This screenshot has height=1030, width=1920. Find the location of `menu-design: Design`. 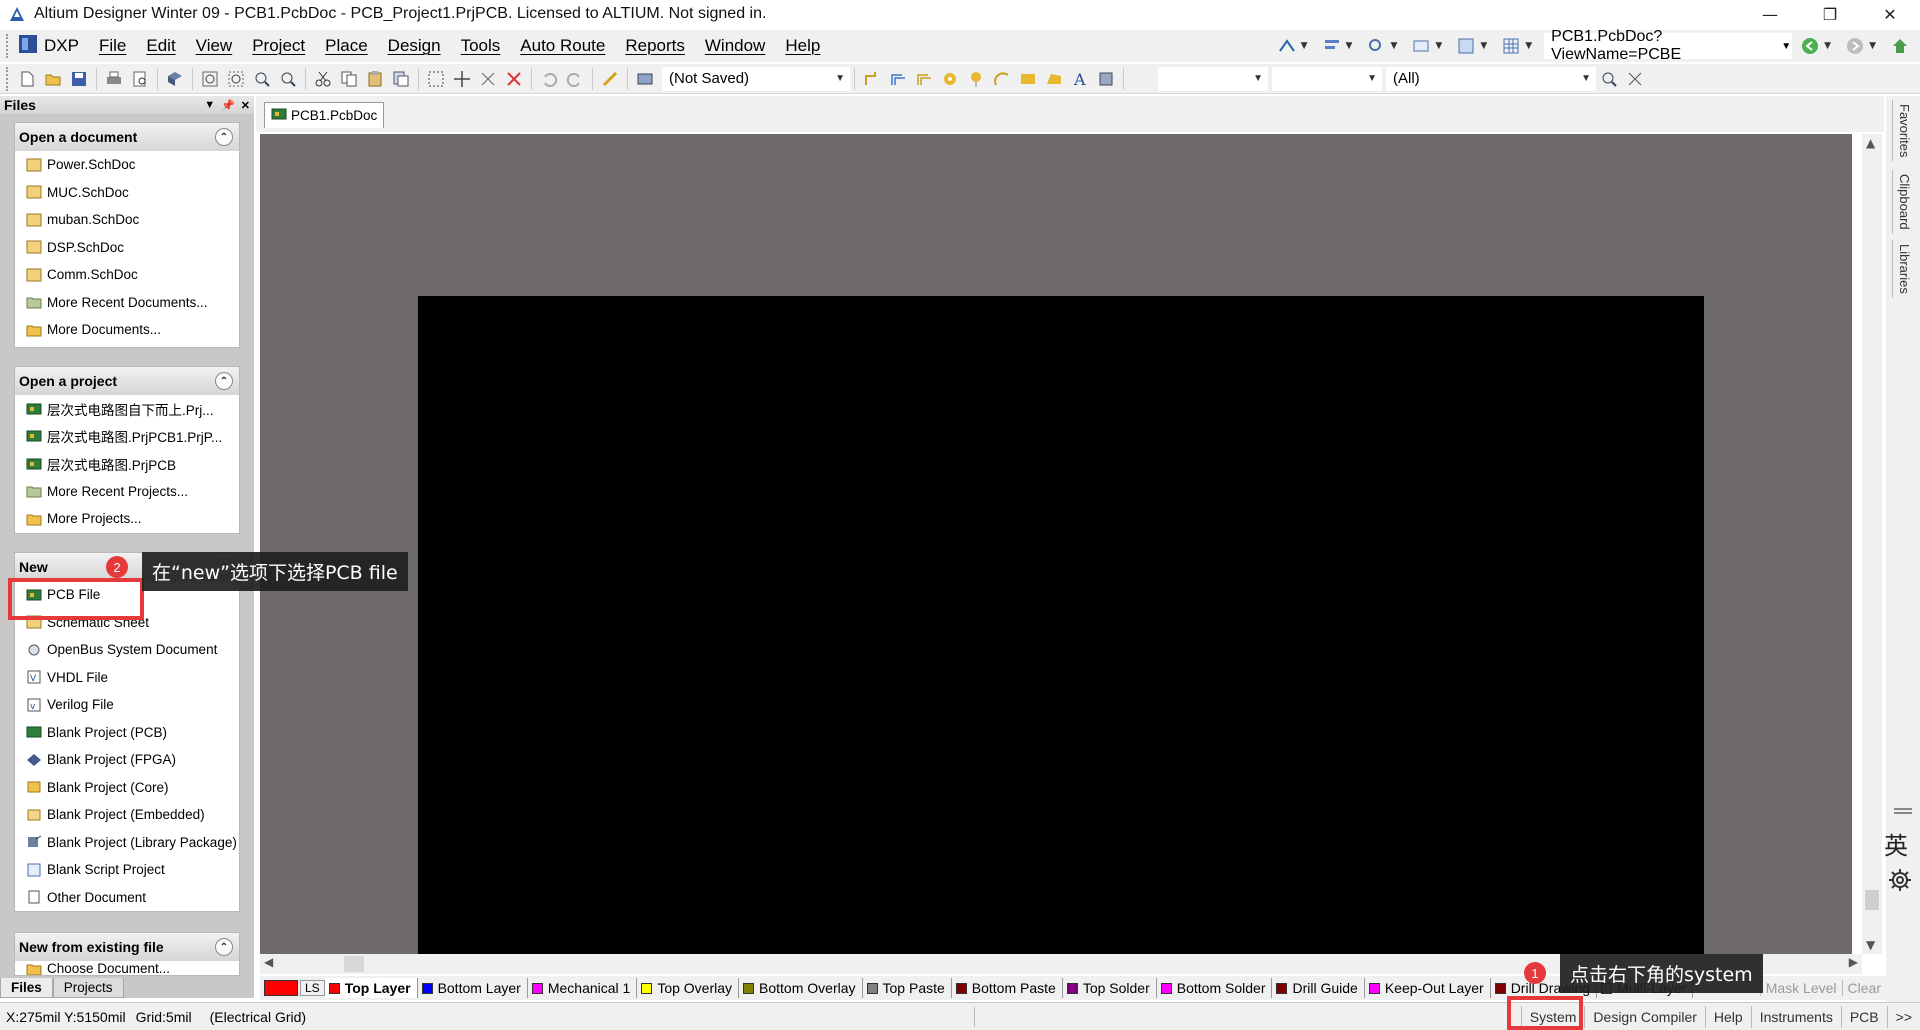

menu-design: Design is located at coordinates (414, 46).